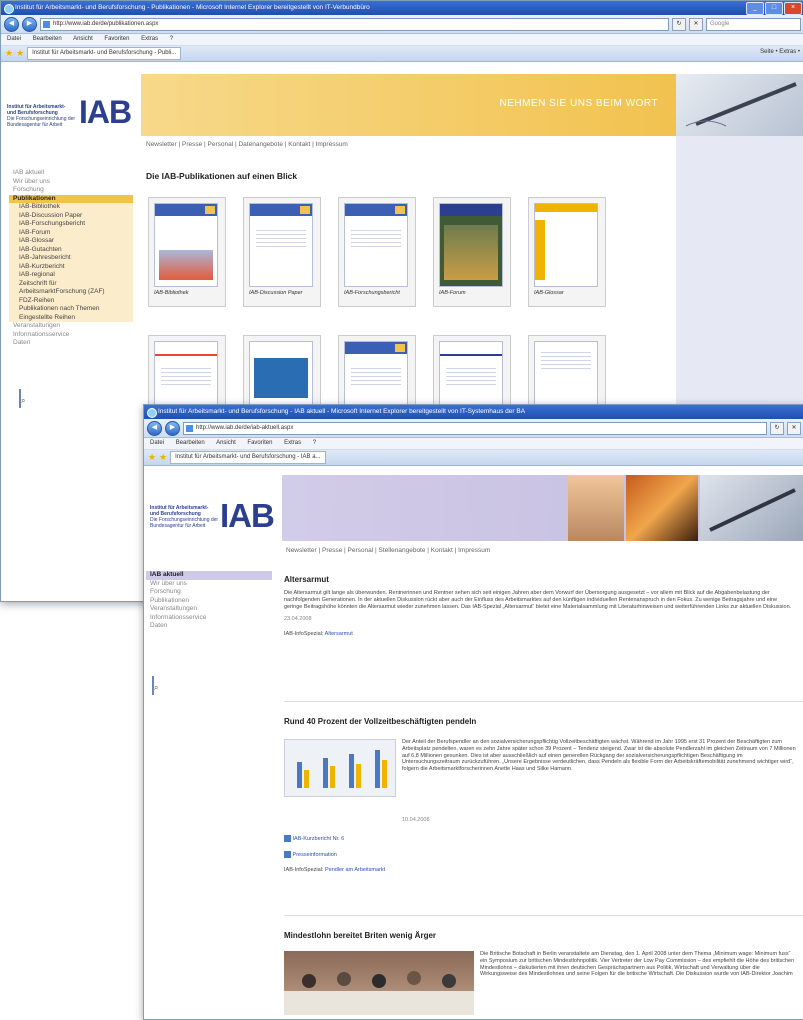  Describe the element at coordinates (222, 176) in the screenshot. I see `back-page-heading: Die IAB-Publikationen auf einen Blick` at that location.